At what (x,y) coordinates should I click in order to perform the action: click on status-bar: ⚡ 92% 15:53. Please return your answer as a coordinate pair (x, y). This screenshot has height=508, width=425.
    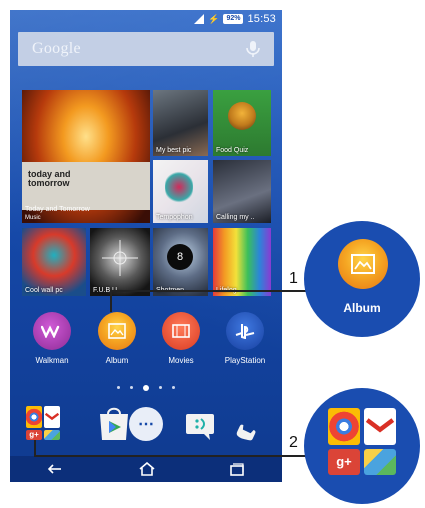
    Looking at the image, I should click on (146, 19).